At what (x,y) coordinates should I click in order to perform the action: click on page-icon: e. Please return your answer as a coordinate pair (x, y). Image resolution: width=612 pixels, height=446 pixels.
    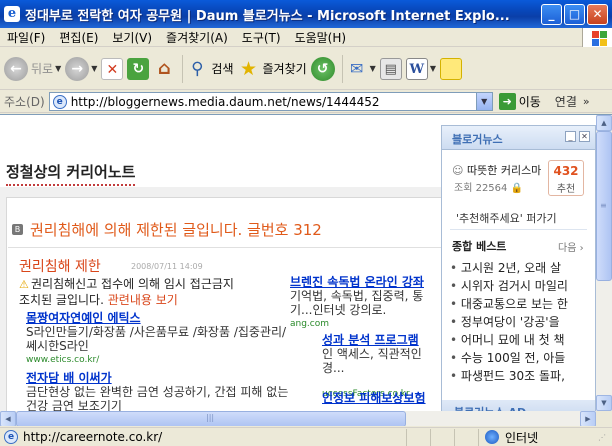
    Looking at the image, I should click on (59, 101).